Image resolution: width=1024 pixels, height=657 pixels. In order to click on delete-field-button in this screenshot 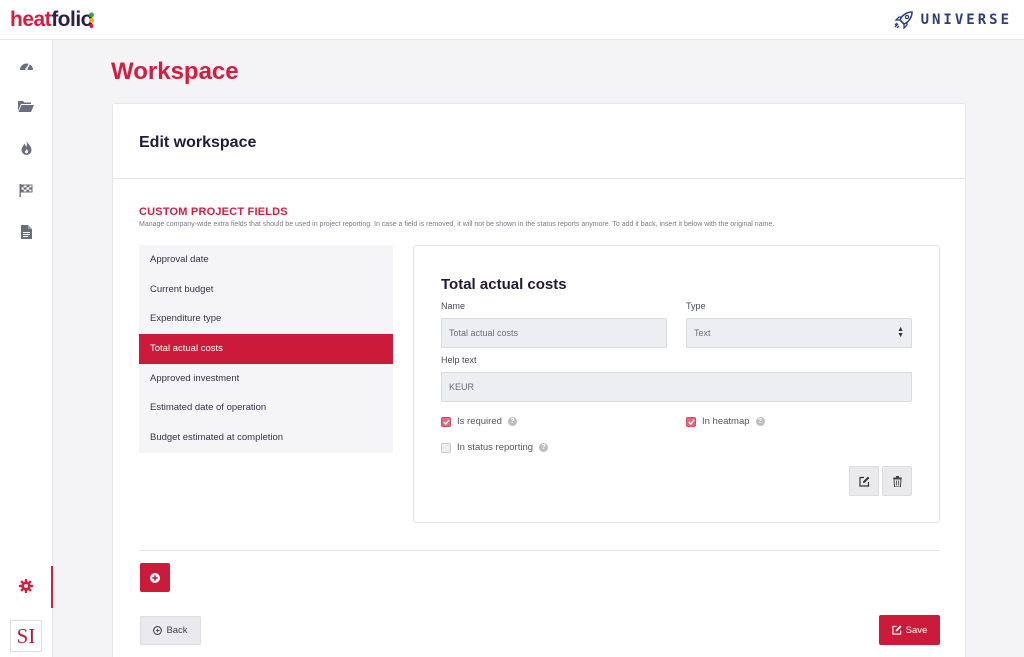, I will do `click(897, 481)`.